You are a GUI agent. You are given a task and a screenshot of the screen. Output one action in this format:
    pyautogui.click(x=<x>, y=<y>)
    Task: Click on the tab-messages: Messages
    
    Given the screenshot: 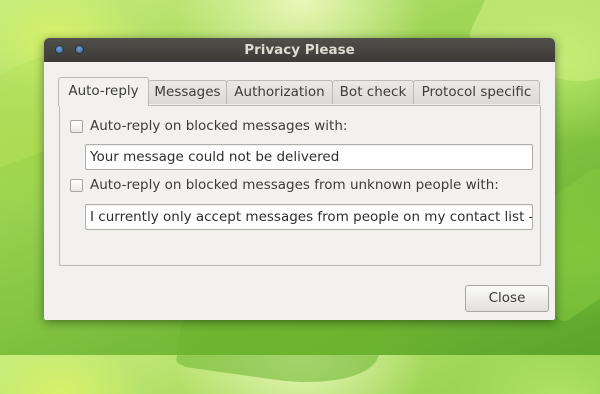 What is the action you would take?
    pyautogui.click(x=187, y=92)
    